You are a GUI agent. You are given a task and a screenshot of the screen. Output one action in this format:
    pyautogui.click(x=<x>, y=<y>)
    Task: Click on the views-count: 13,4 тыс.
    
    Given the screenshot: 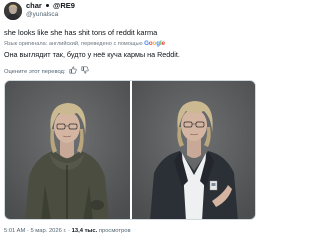 What is the action you would take?
    pyautogui.click(x=84, y=231)
    